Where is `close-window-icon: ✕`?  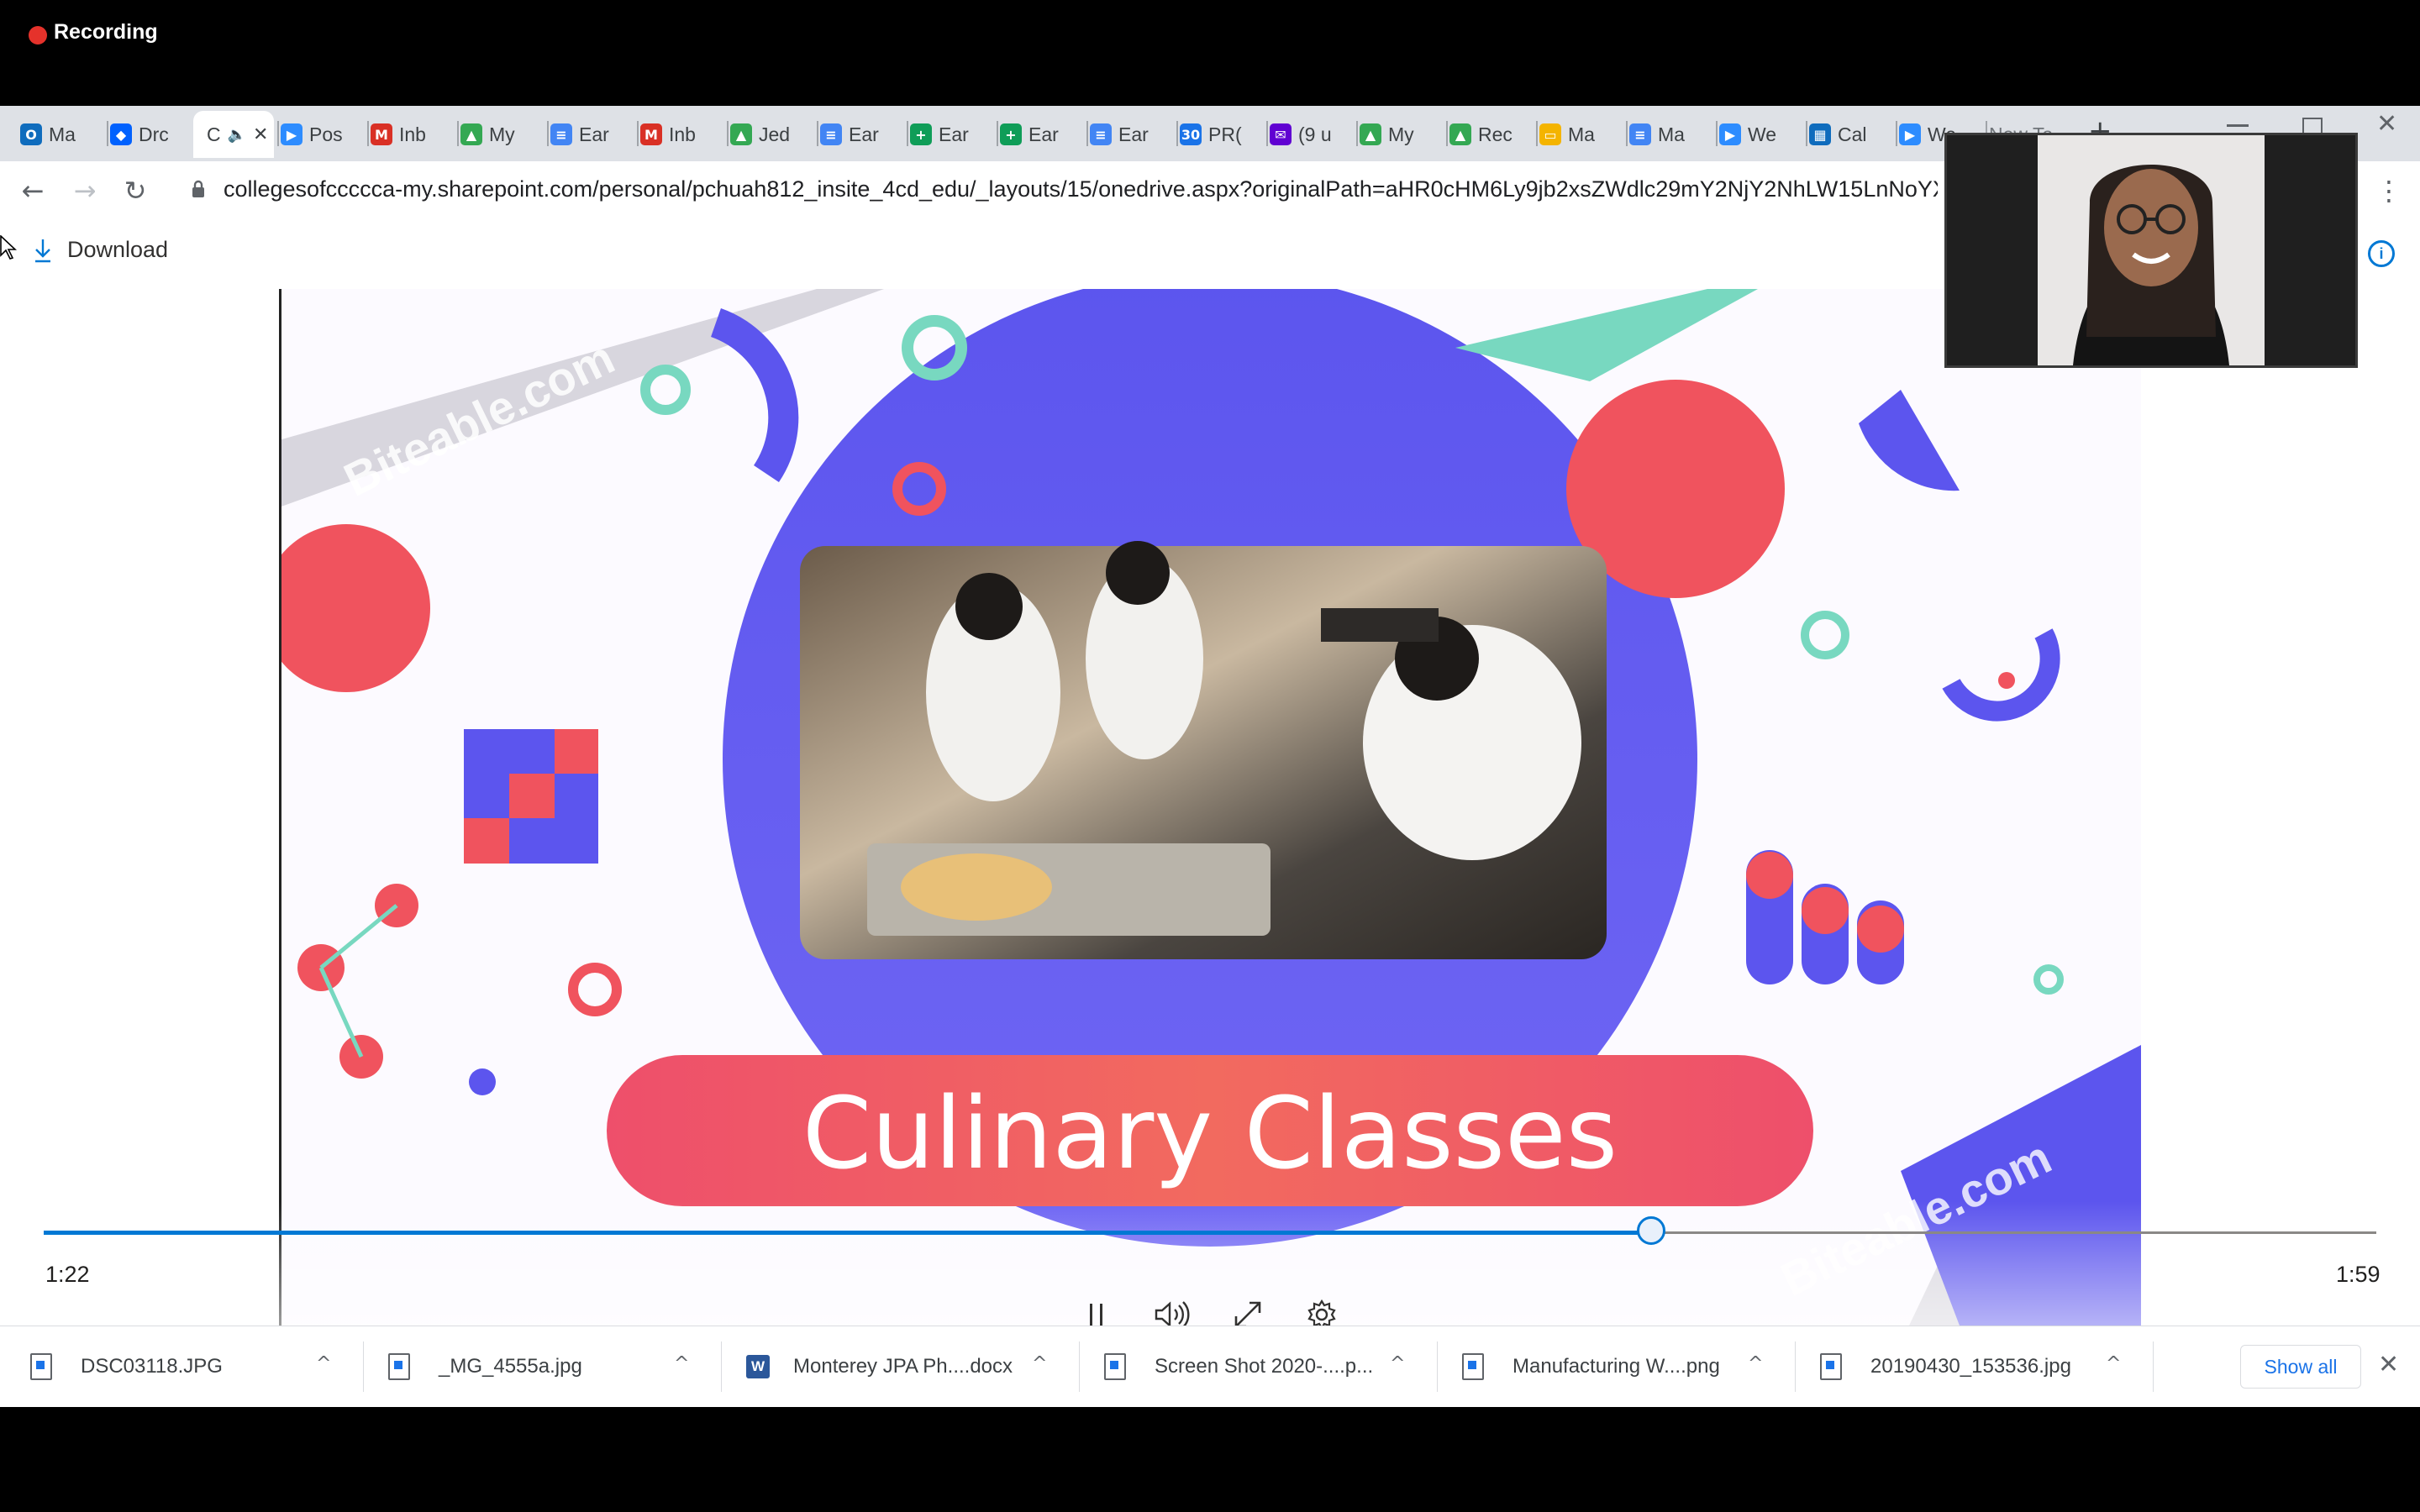 close-window-icon: ✕ is located at coordinates (2387, 124).